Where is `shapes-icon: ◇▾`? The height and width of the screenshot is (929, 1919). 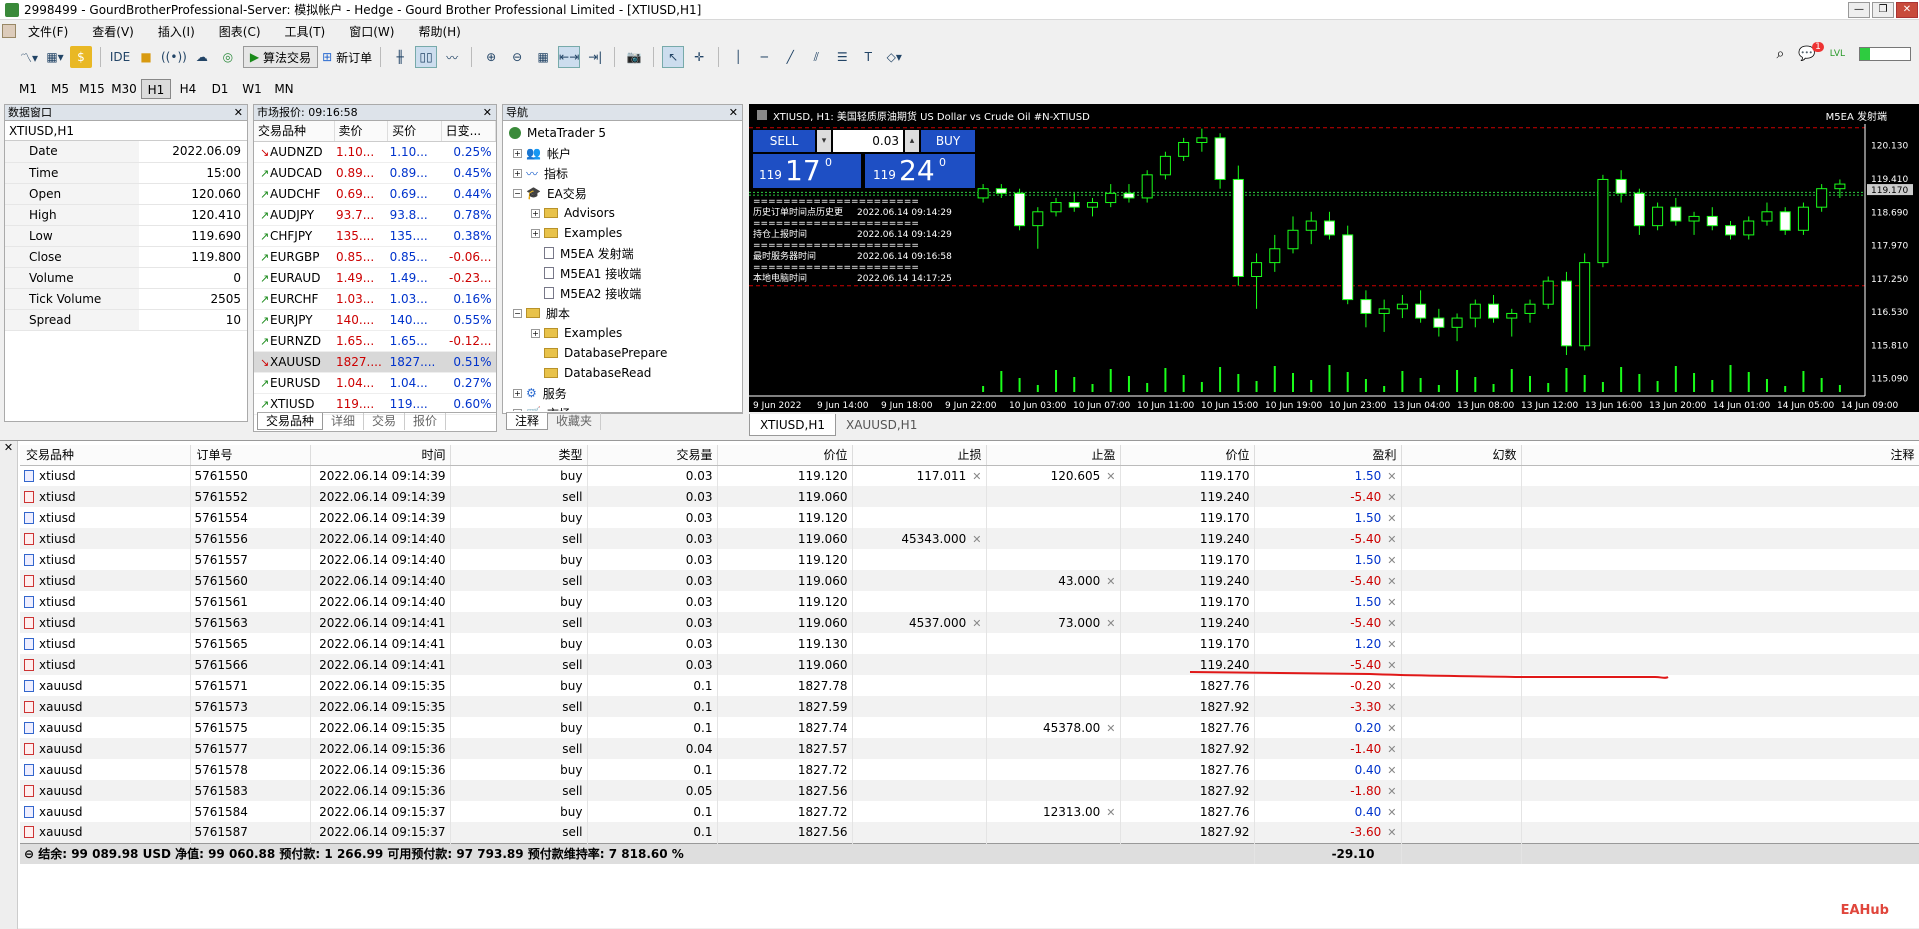
shapes-icon: ◇▾ is located at coordinates (894, 57).